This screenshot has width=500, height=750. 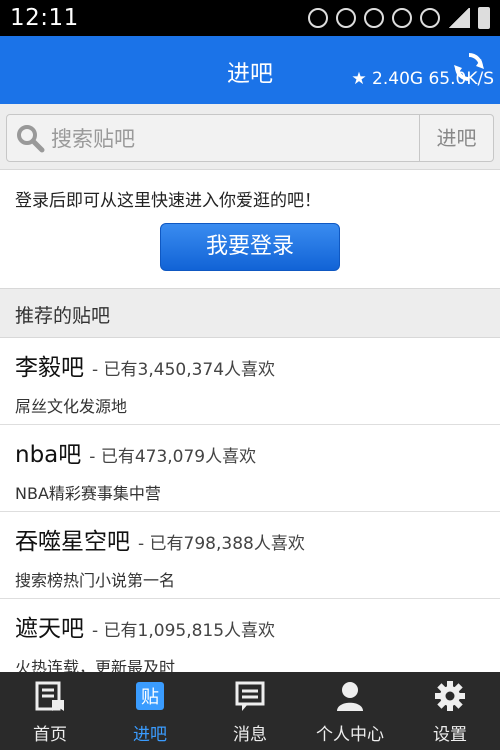 I want to click on tab-messages: 消息, so click(x=250, y=711).